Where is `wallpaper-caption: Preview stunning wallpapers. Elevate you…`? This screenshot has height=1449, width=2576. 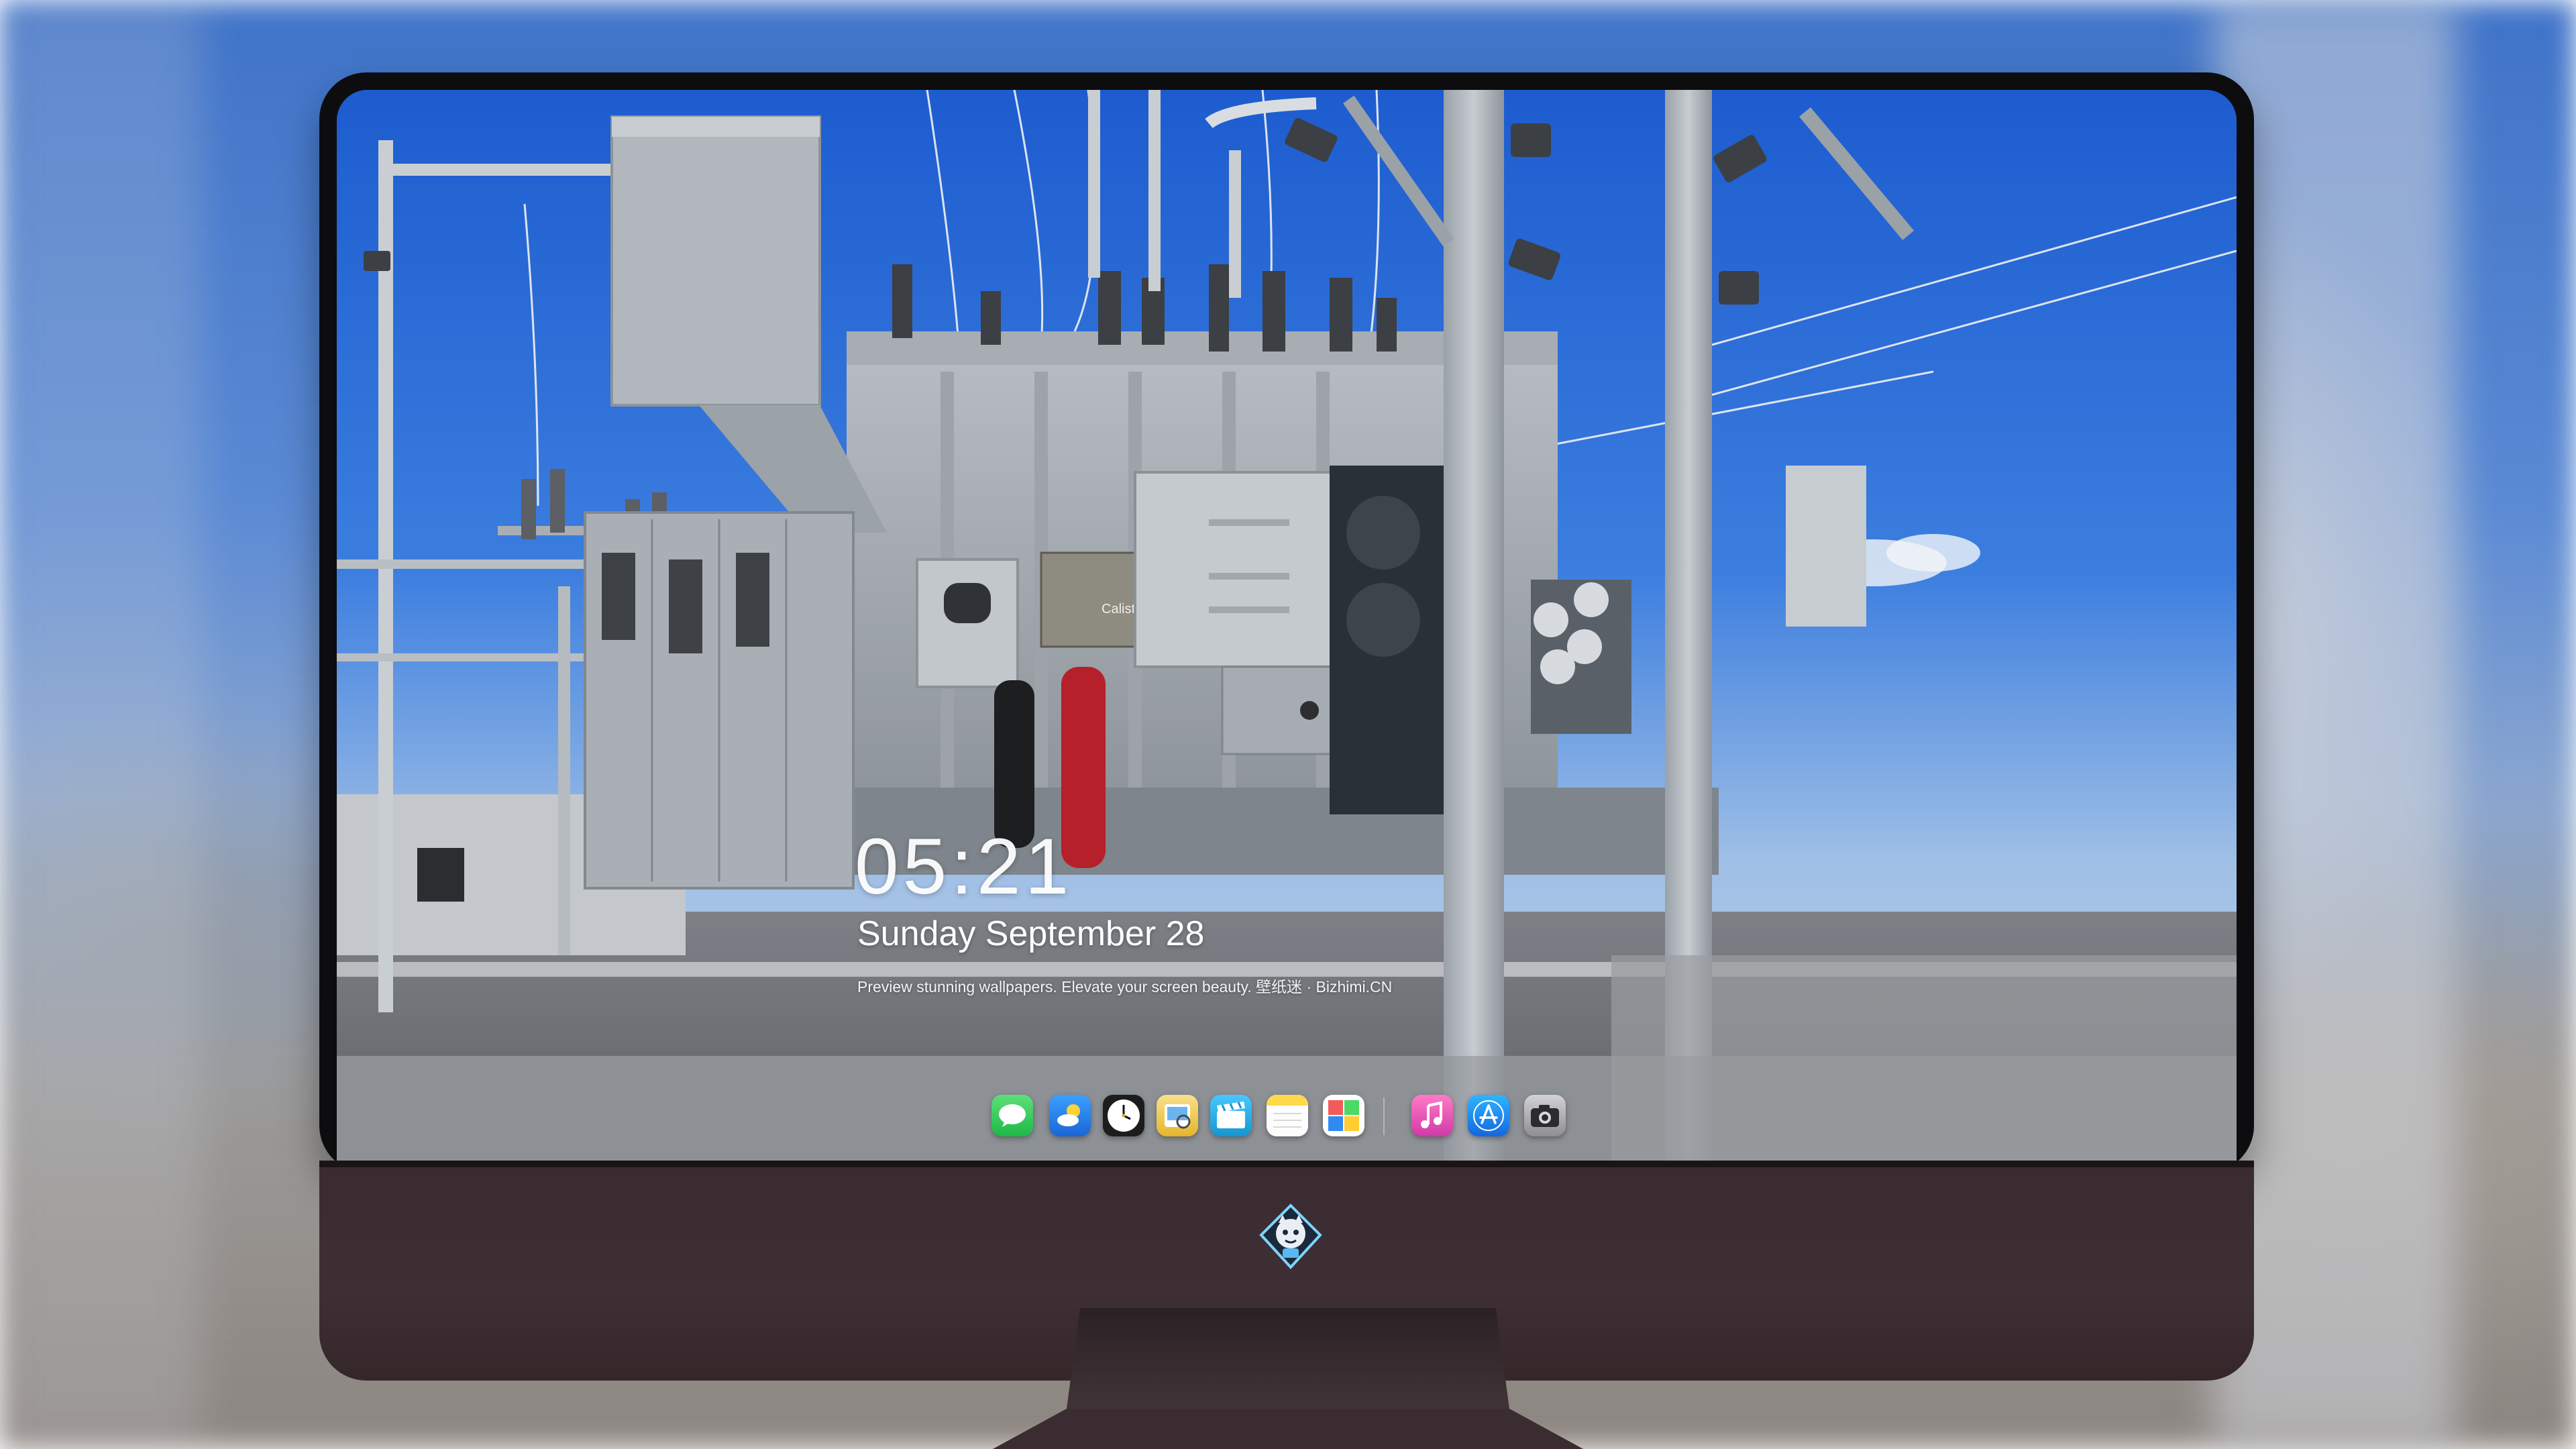
wallpaper-caption: Preview stunning wallpapers. Elevate you… is located at coordinates (1125, 987).